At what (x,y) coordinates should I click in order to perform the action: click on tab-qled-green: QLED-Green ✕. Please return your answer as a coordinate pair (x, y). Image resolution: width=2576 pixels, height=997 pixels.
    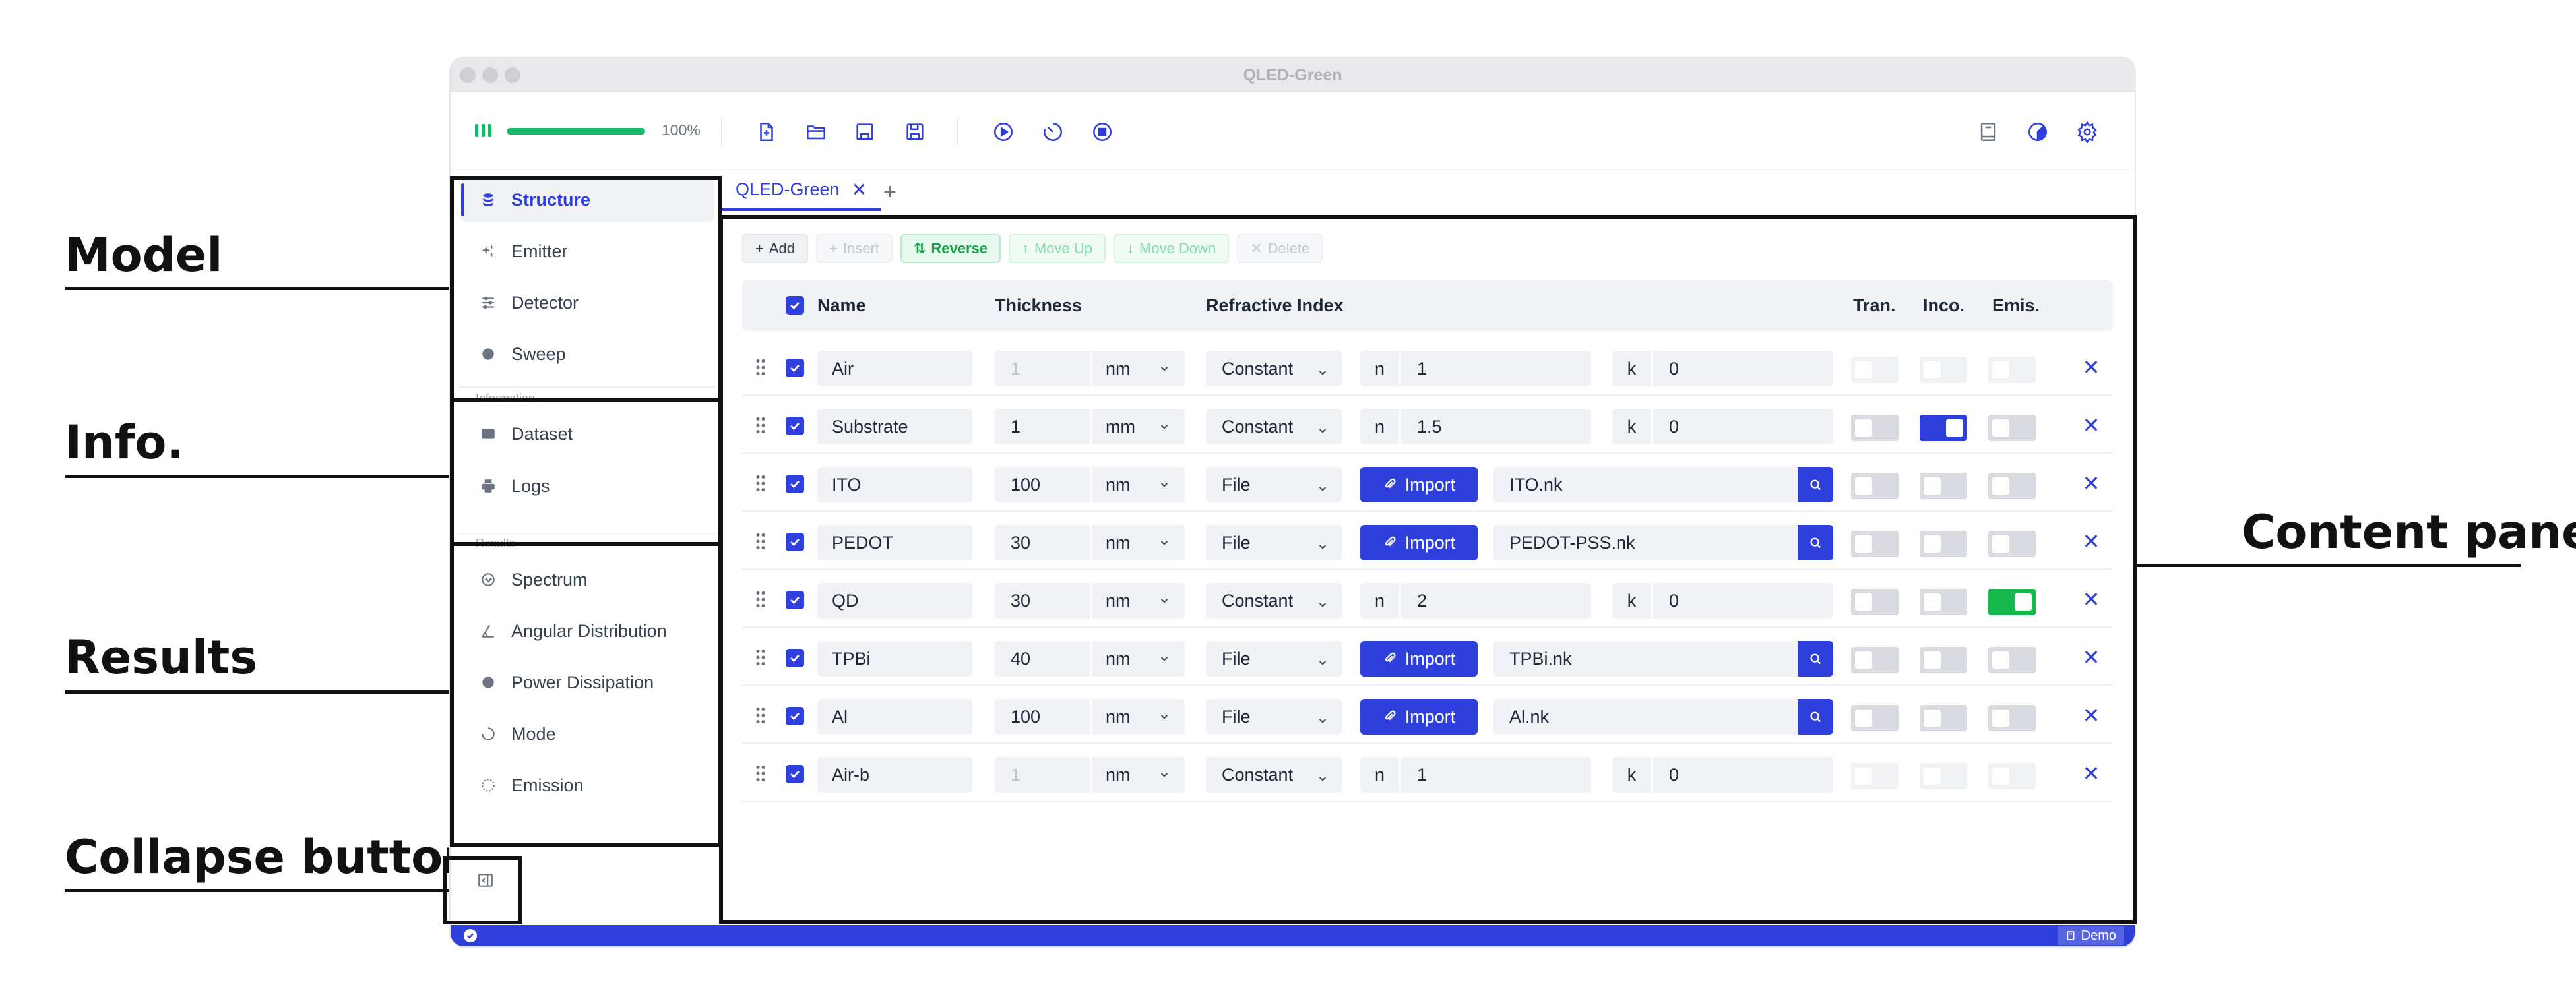
    Looking at the image, I should click on (802, 190).